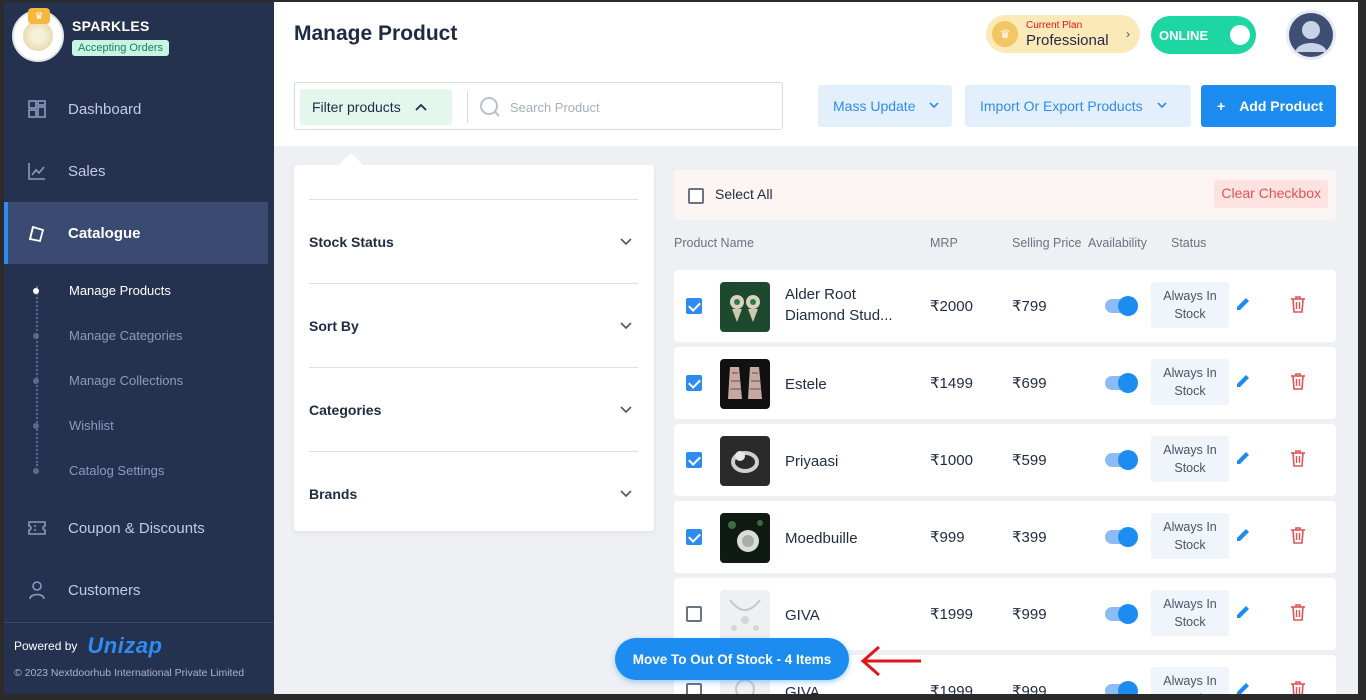 The image size is (1366, 700). I want to click on toggle-knob, so click(1240, 35).